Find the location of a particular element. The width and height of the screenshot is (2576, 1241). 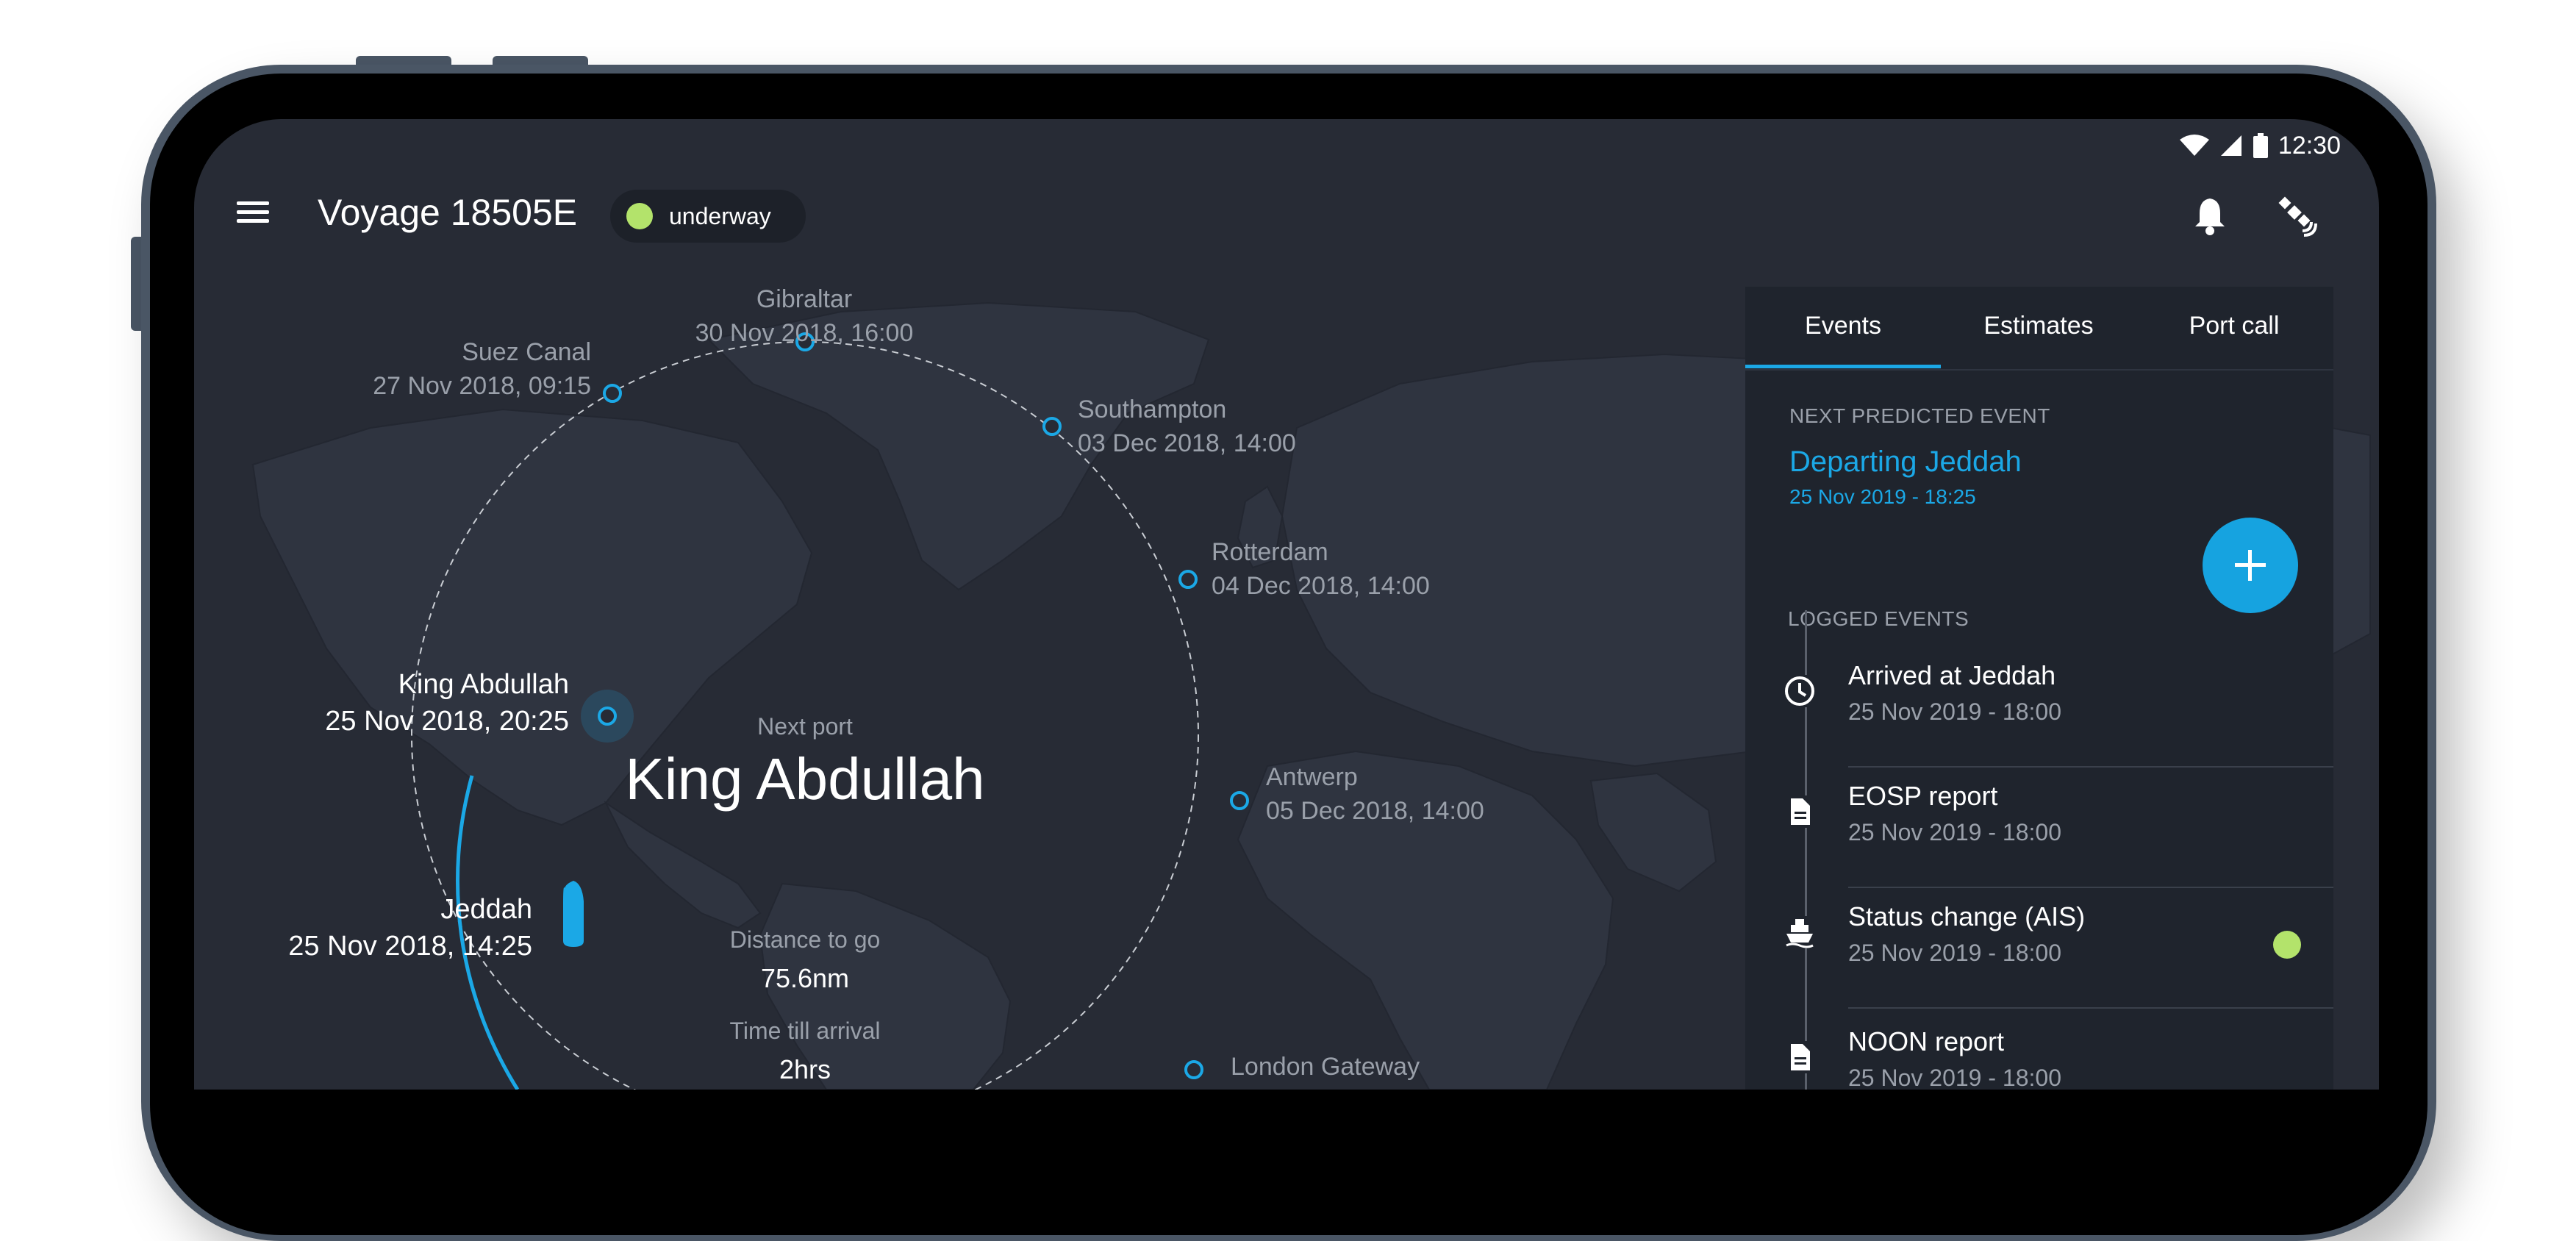

event-title: Arrived at Jeddah is located at coordinates (1952, 675).